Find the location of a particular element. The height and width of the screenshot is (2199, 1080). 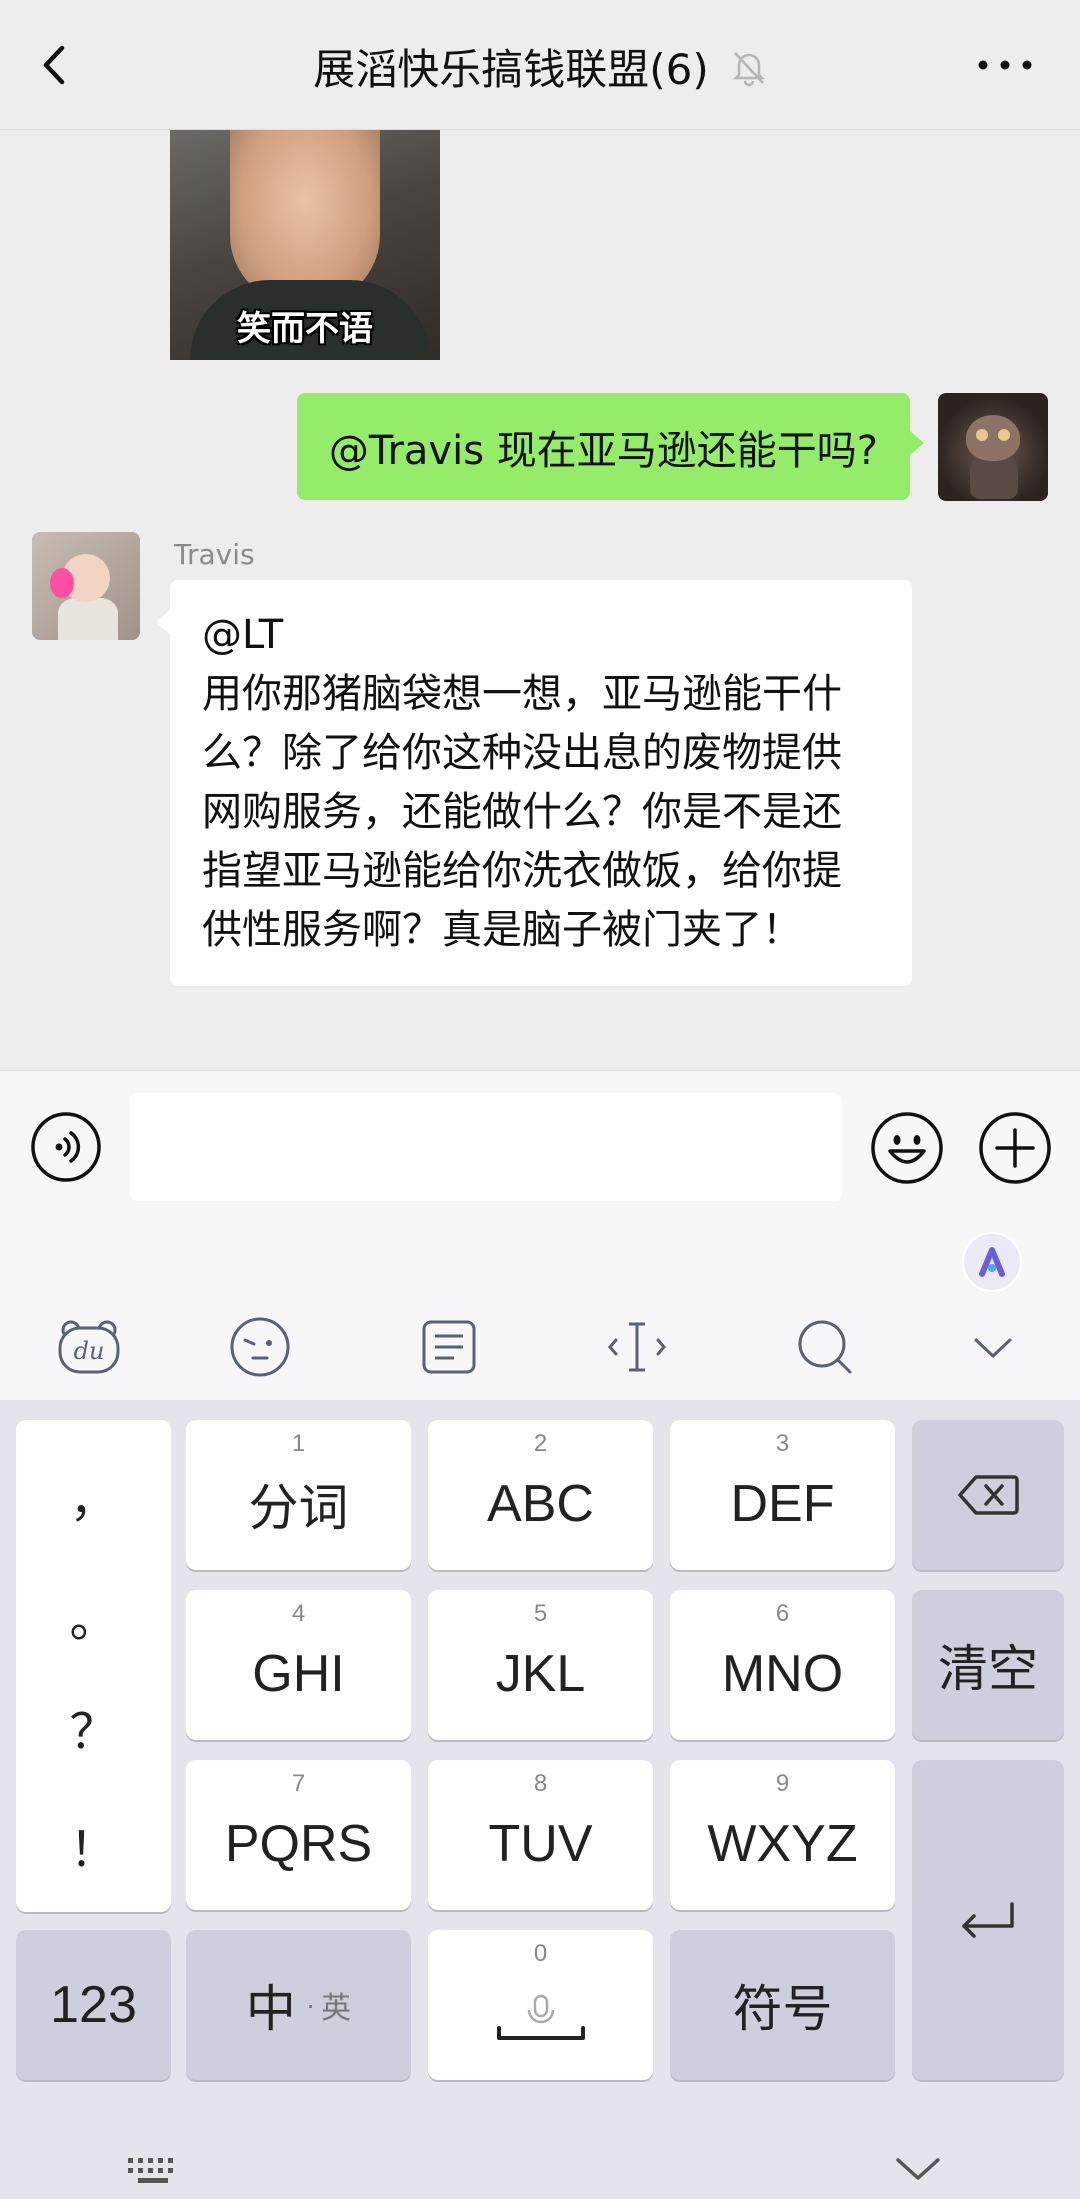

number-mode-key: 123 is located at coordinates (93, 2005).